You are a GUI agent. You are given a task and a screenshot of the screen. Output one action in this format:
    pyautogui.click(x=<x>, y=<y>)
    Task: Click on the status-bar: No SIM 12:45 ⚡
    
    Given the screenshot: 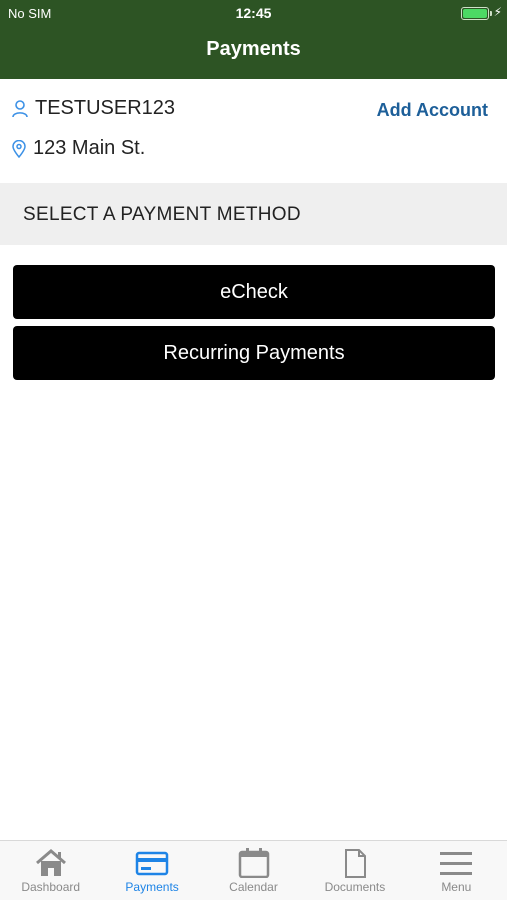 What is the action you would take?
    pyautogui.click(x=253, y=14)
    